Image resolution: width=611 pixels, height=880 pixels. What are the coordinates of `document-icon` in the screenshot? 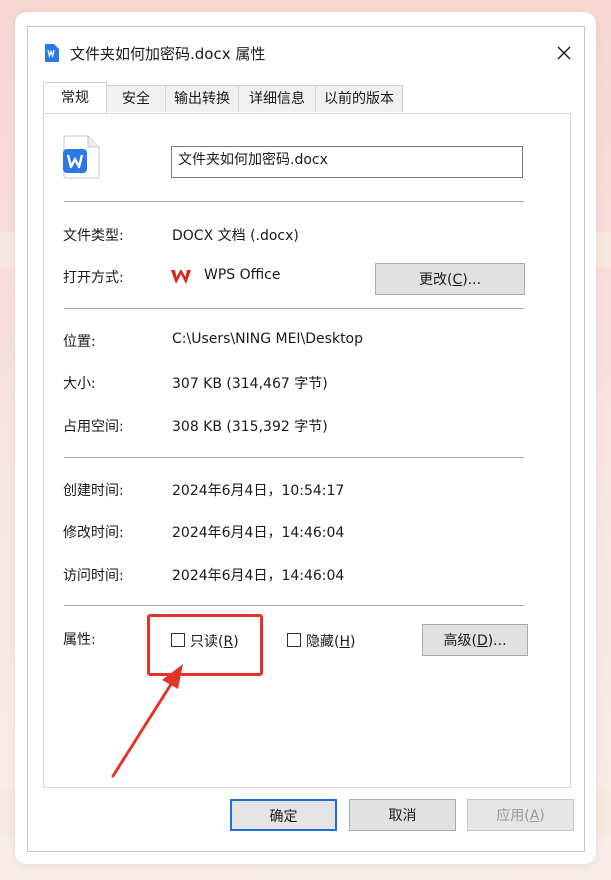 It's located at (52, 53).